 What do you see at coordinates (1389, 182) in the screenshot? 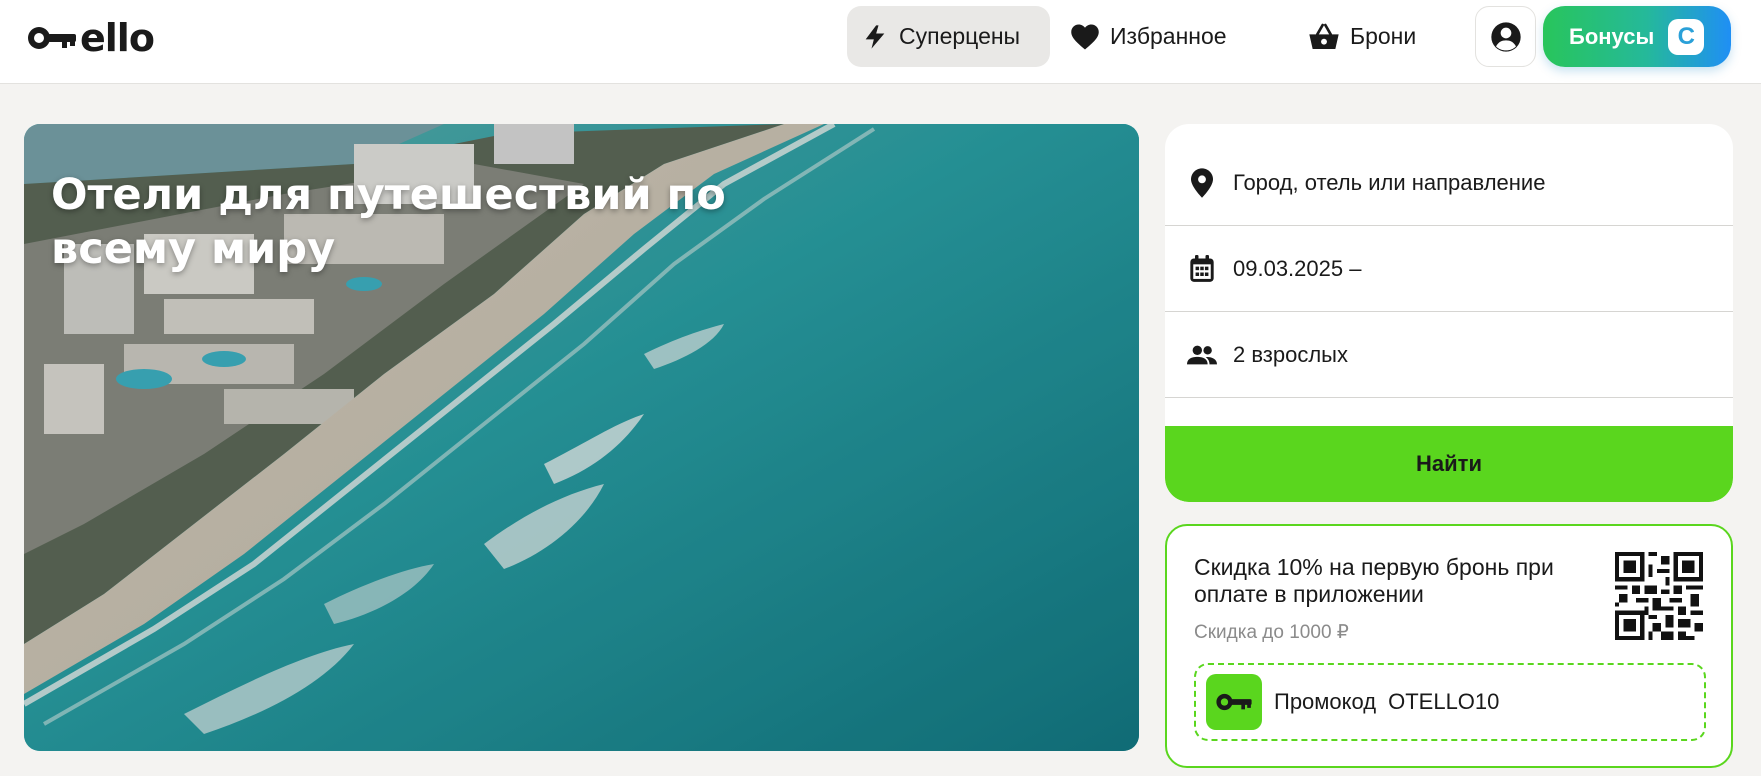
I see `destination-placeholder: Город, отель или направление` at bounding box center [1389, 182].